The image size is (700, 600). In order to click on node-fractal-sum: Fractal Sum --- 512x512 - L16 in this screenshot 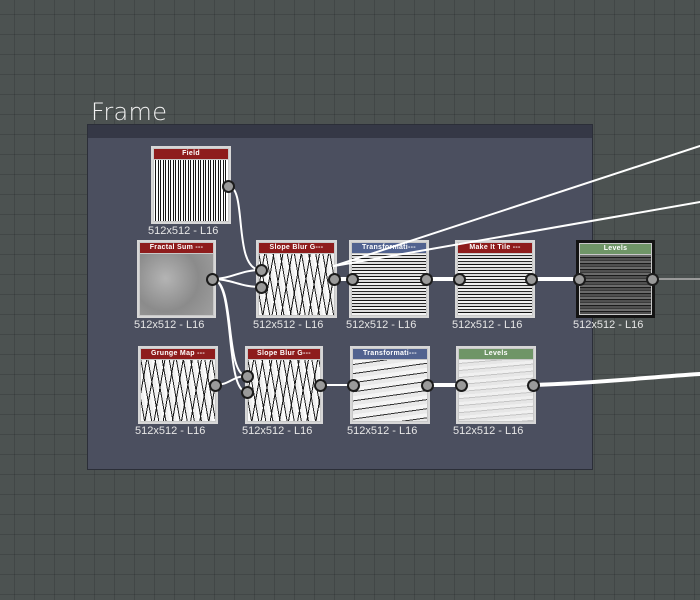, I will do `click(175, 285)`.